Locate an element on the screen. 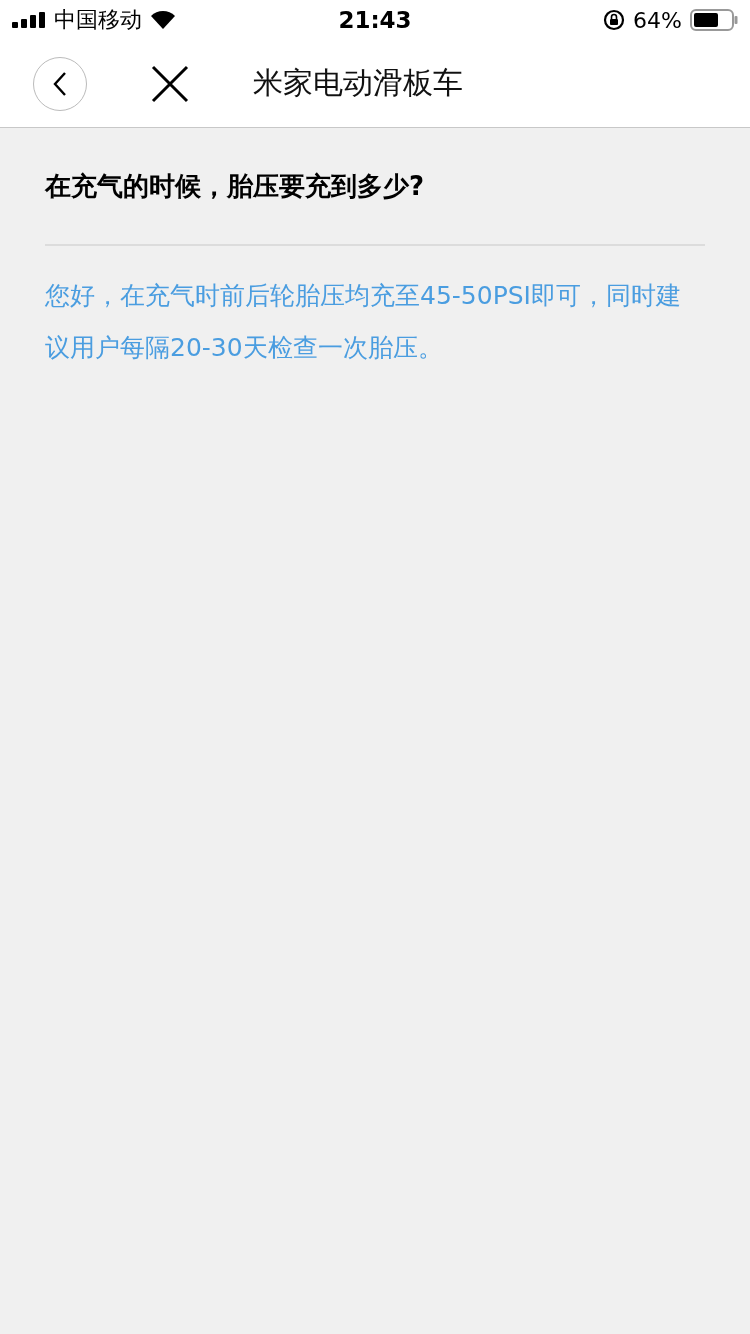 This screenshot has width=750, height=1334. signal-icon is located at coordinates (29, 20).